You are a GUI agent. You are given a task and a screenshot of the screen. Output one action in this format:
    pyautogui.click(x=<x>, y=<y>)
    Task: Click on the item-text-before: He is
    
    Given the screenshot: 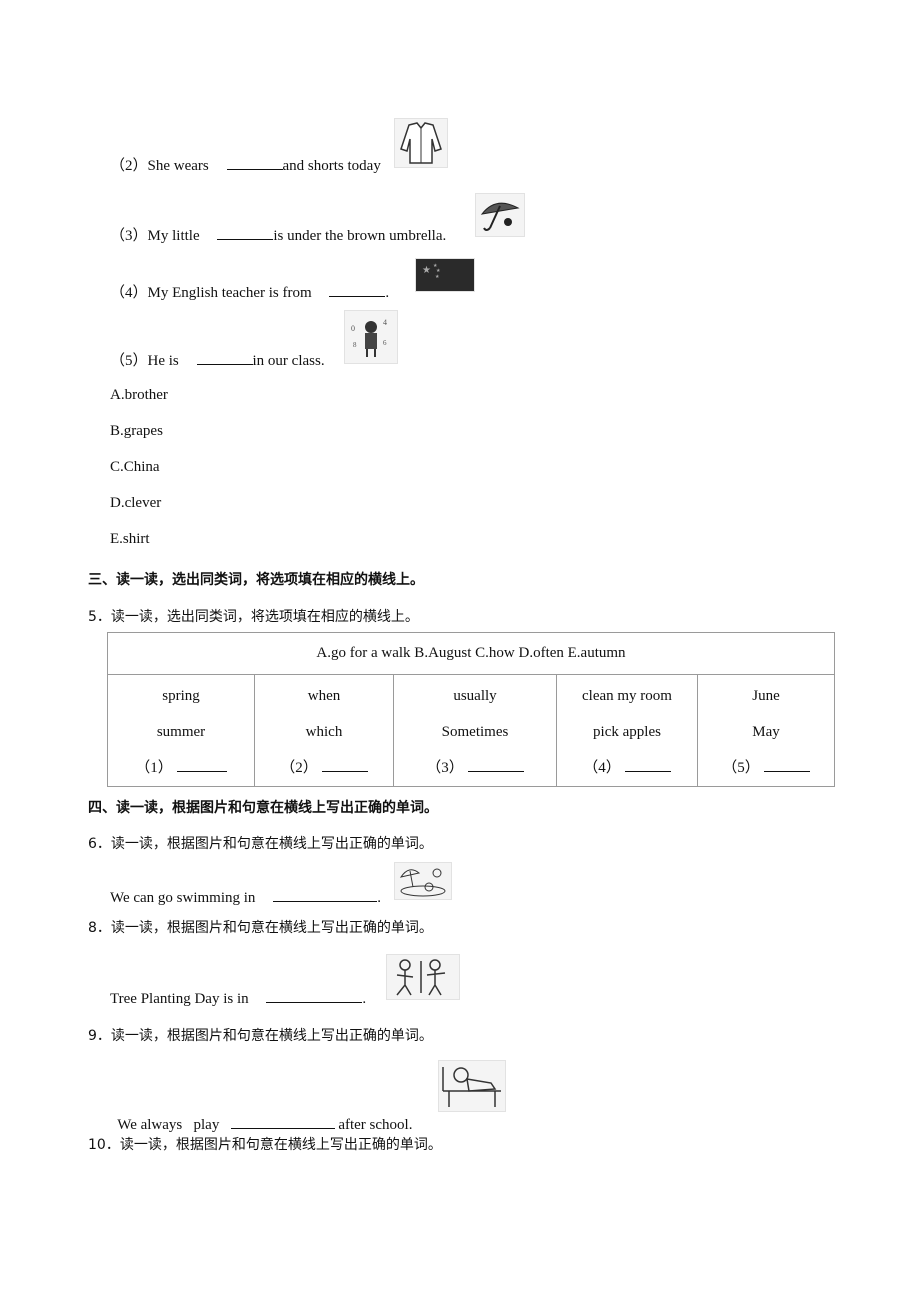 What is the action you would take?
    pyautogui.click(x=163, y=361)
    